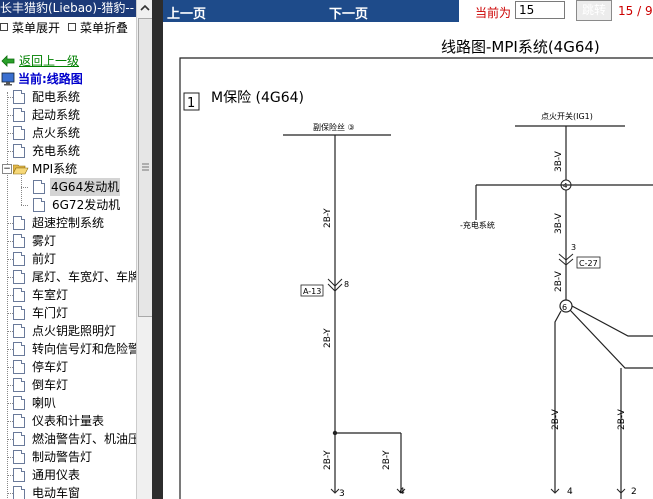 The image size is (653, 499). Describe the element at coordinates (634, 492) in the screenshot. I see `bottom-pin: 2` at that location.